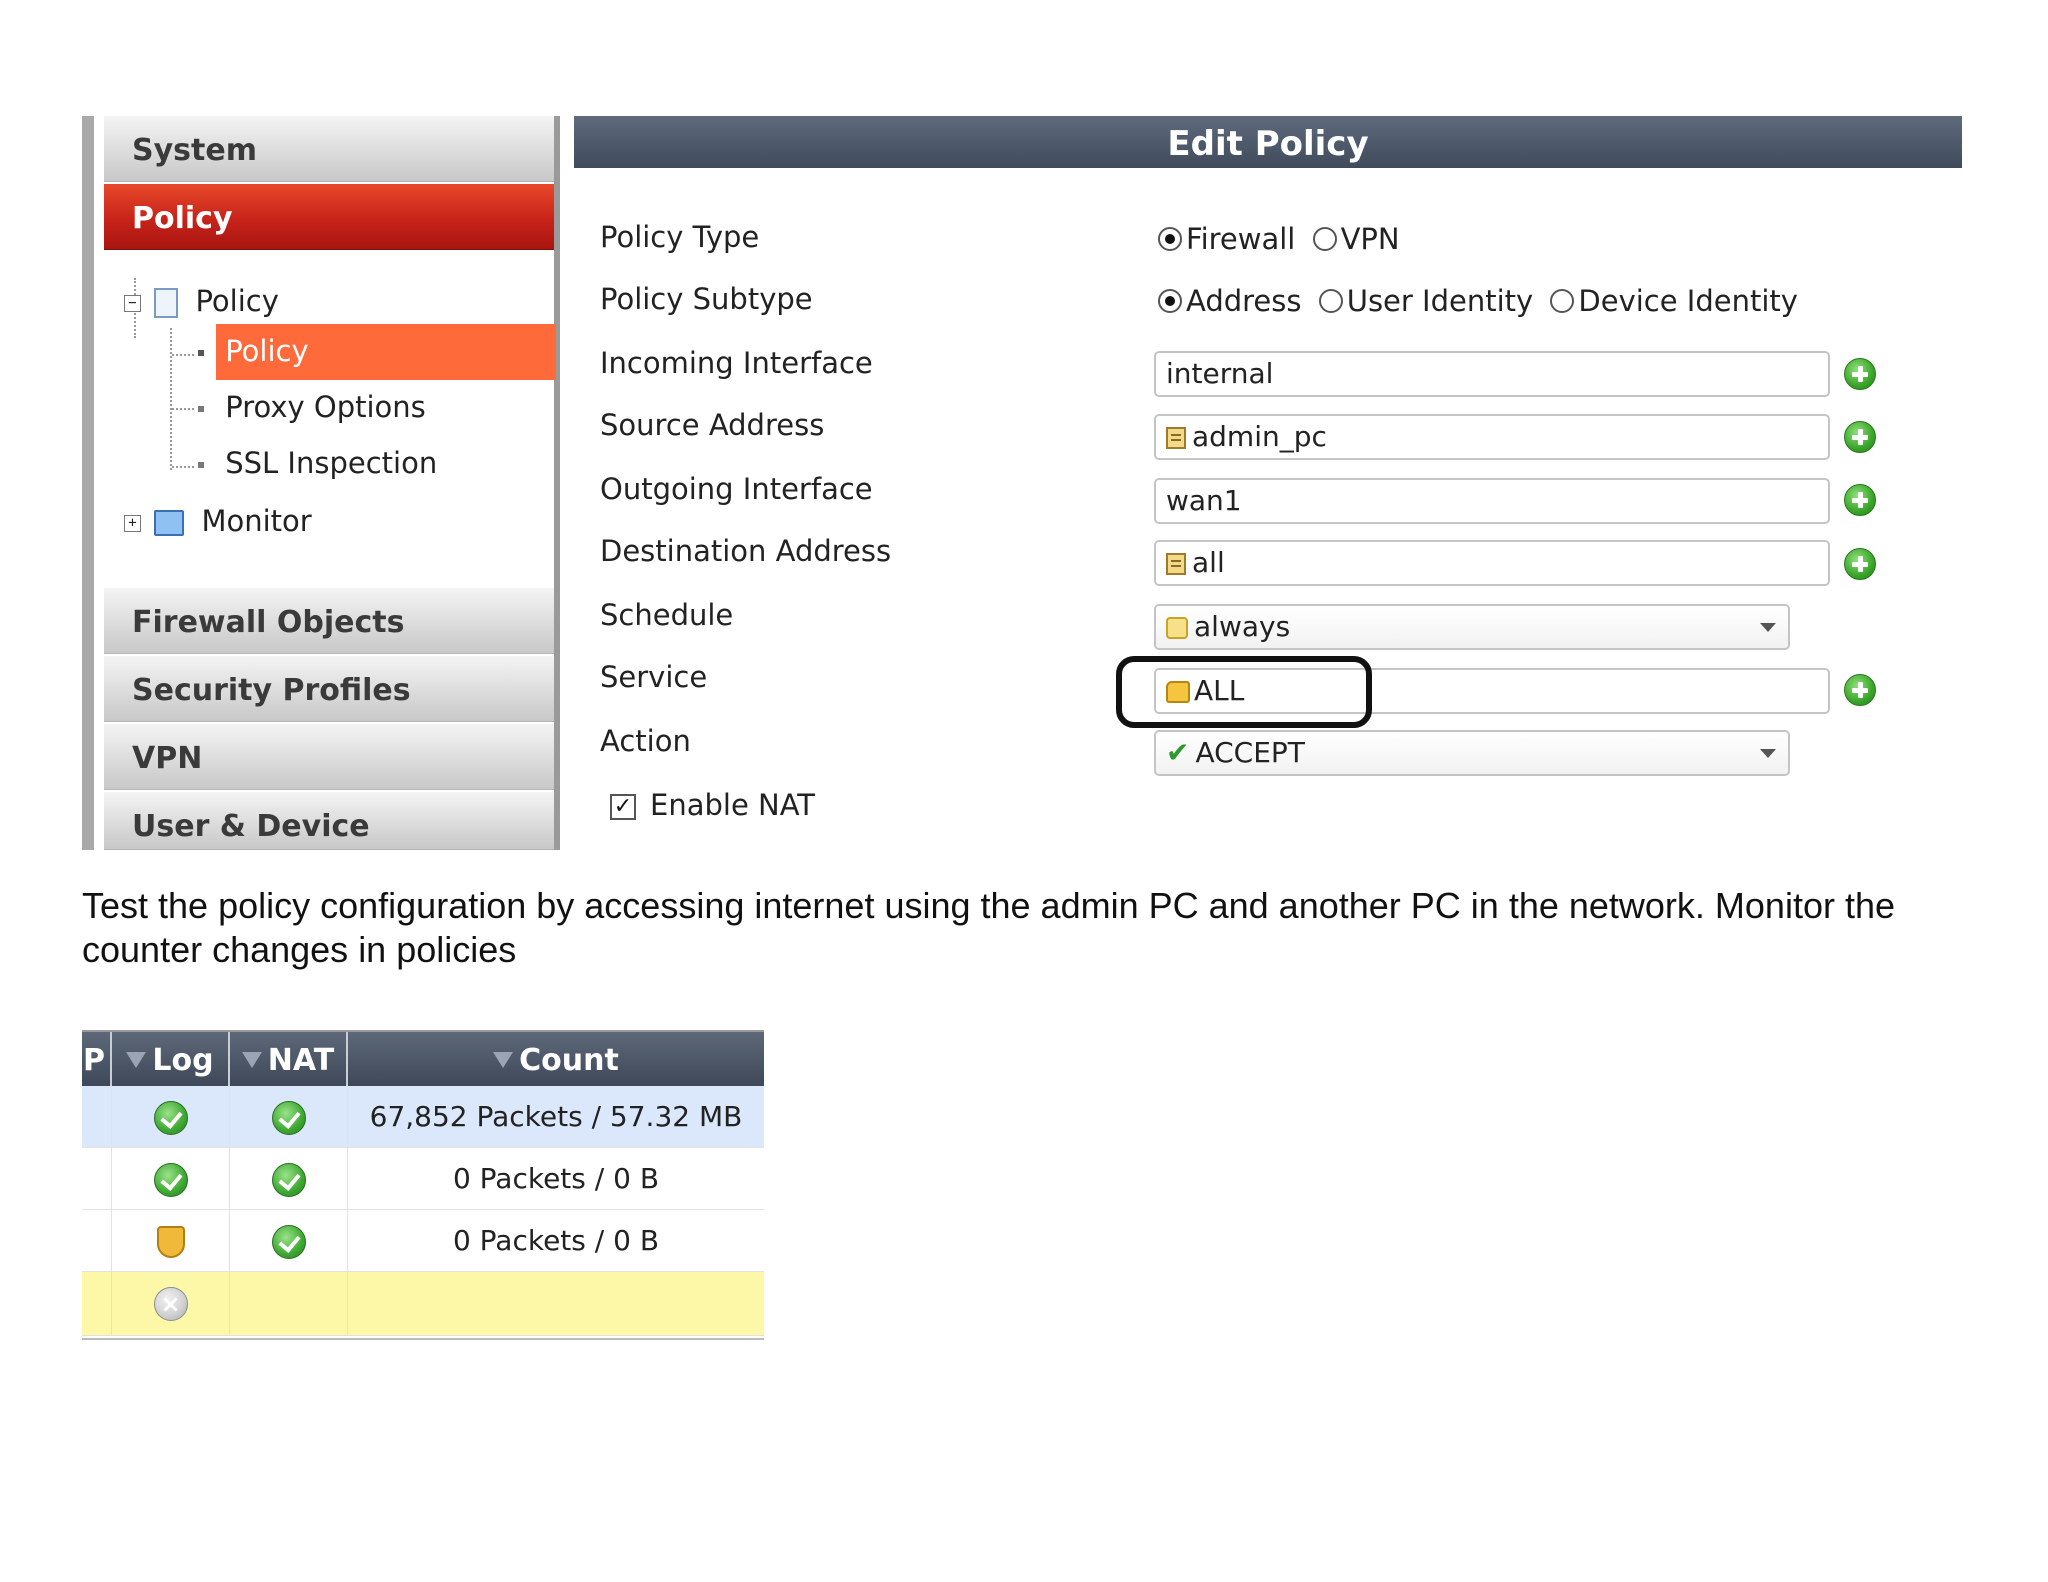  What do you see at coordinates (736, 363) in the screenshot?
I see `incoming-interface-label: Incoming Interface` at bounding box center [736, 363].